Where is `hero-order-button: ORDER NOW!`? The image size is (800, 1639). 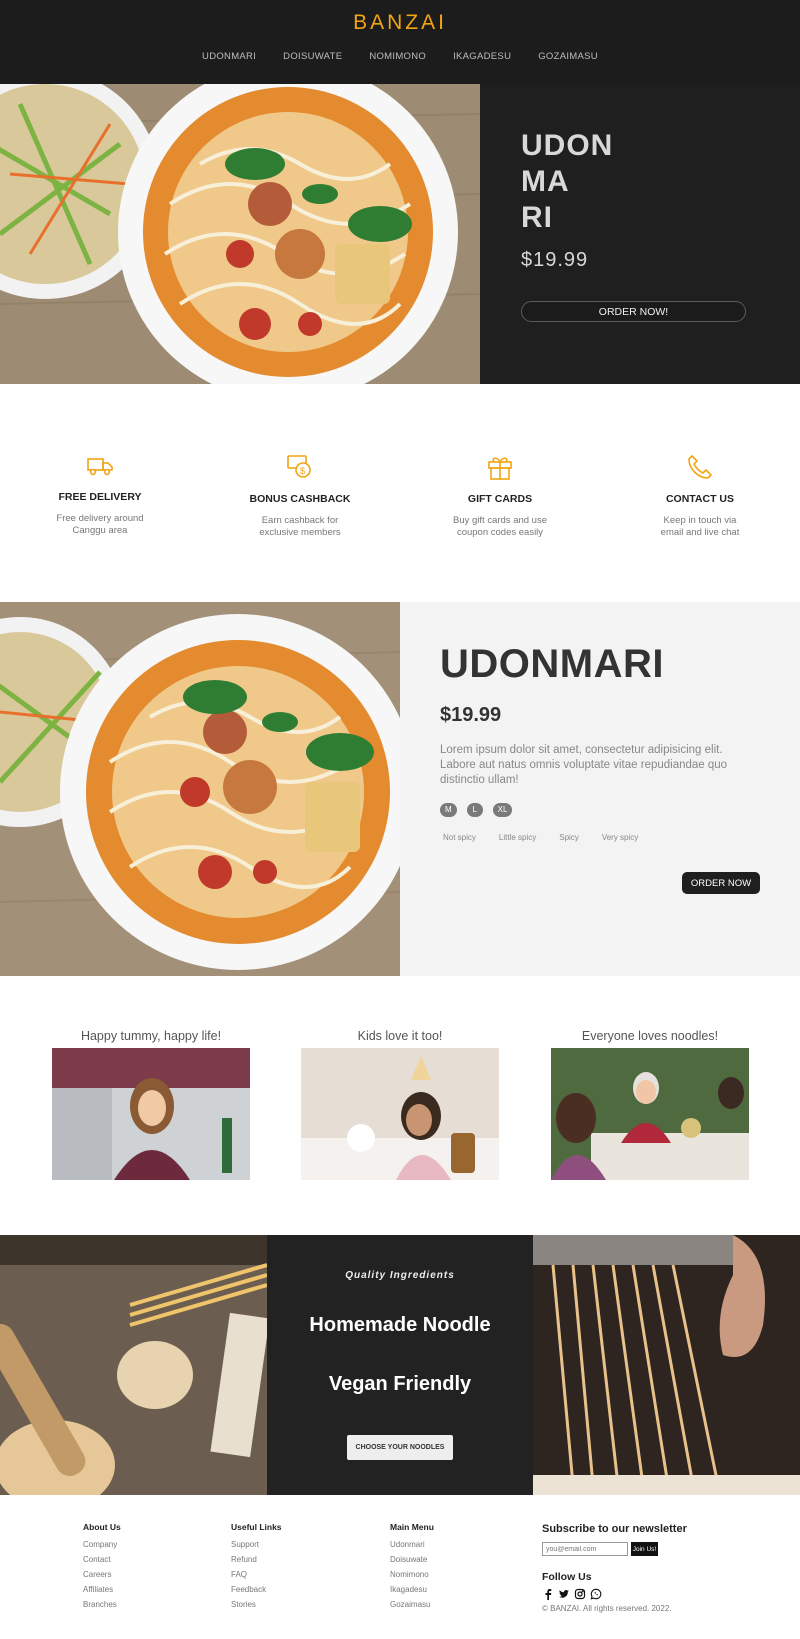
hero-order-button: ORDER NOW! is located at coordinates (633, 311).